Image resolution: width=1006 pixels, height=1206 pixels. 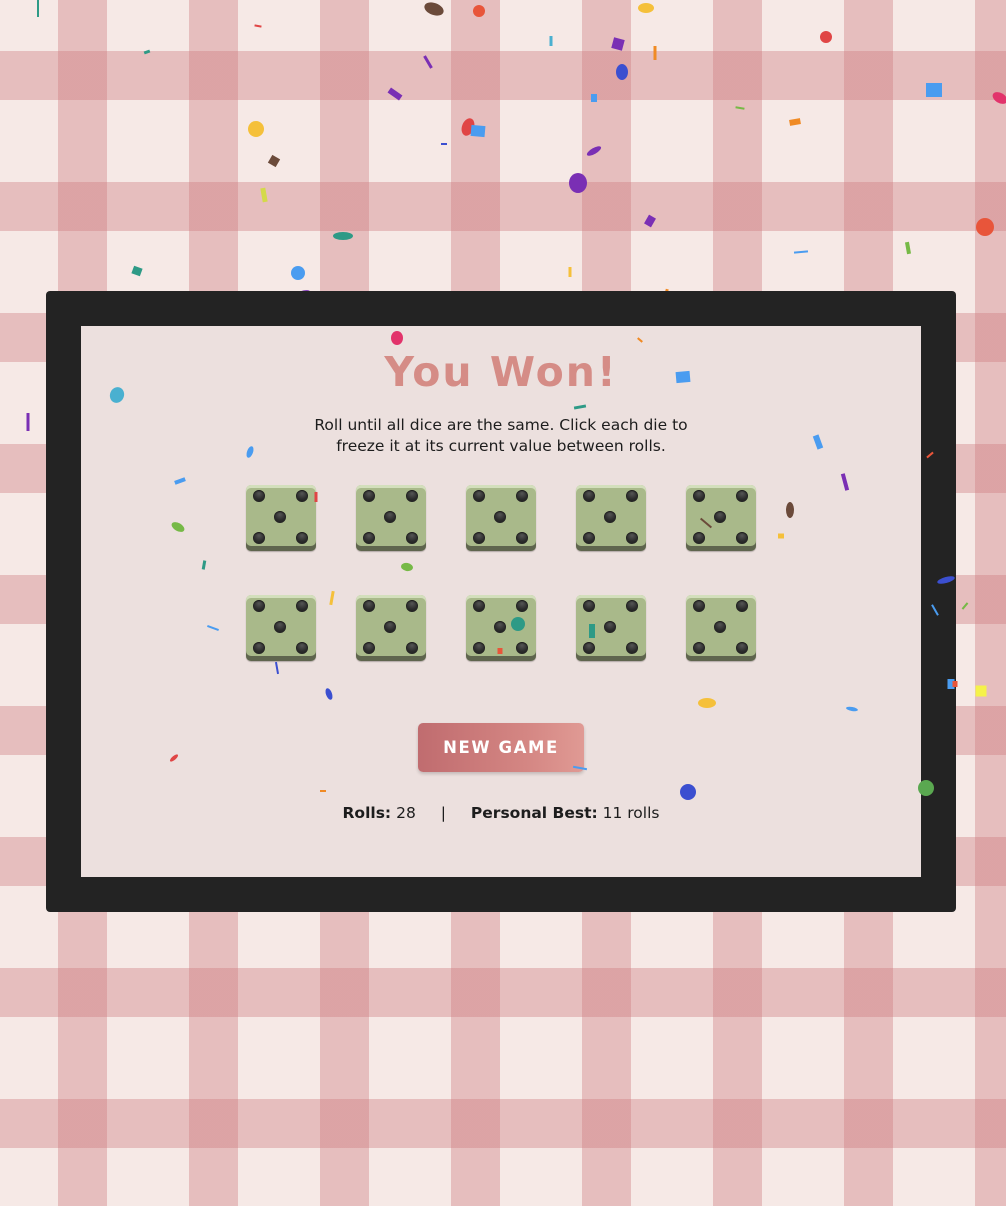 I want to click on win-title: You Won!, so click(x=501, y=372).